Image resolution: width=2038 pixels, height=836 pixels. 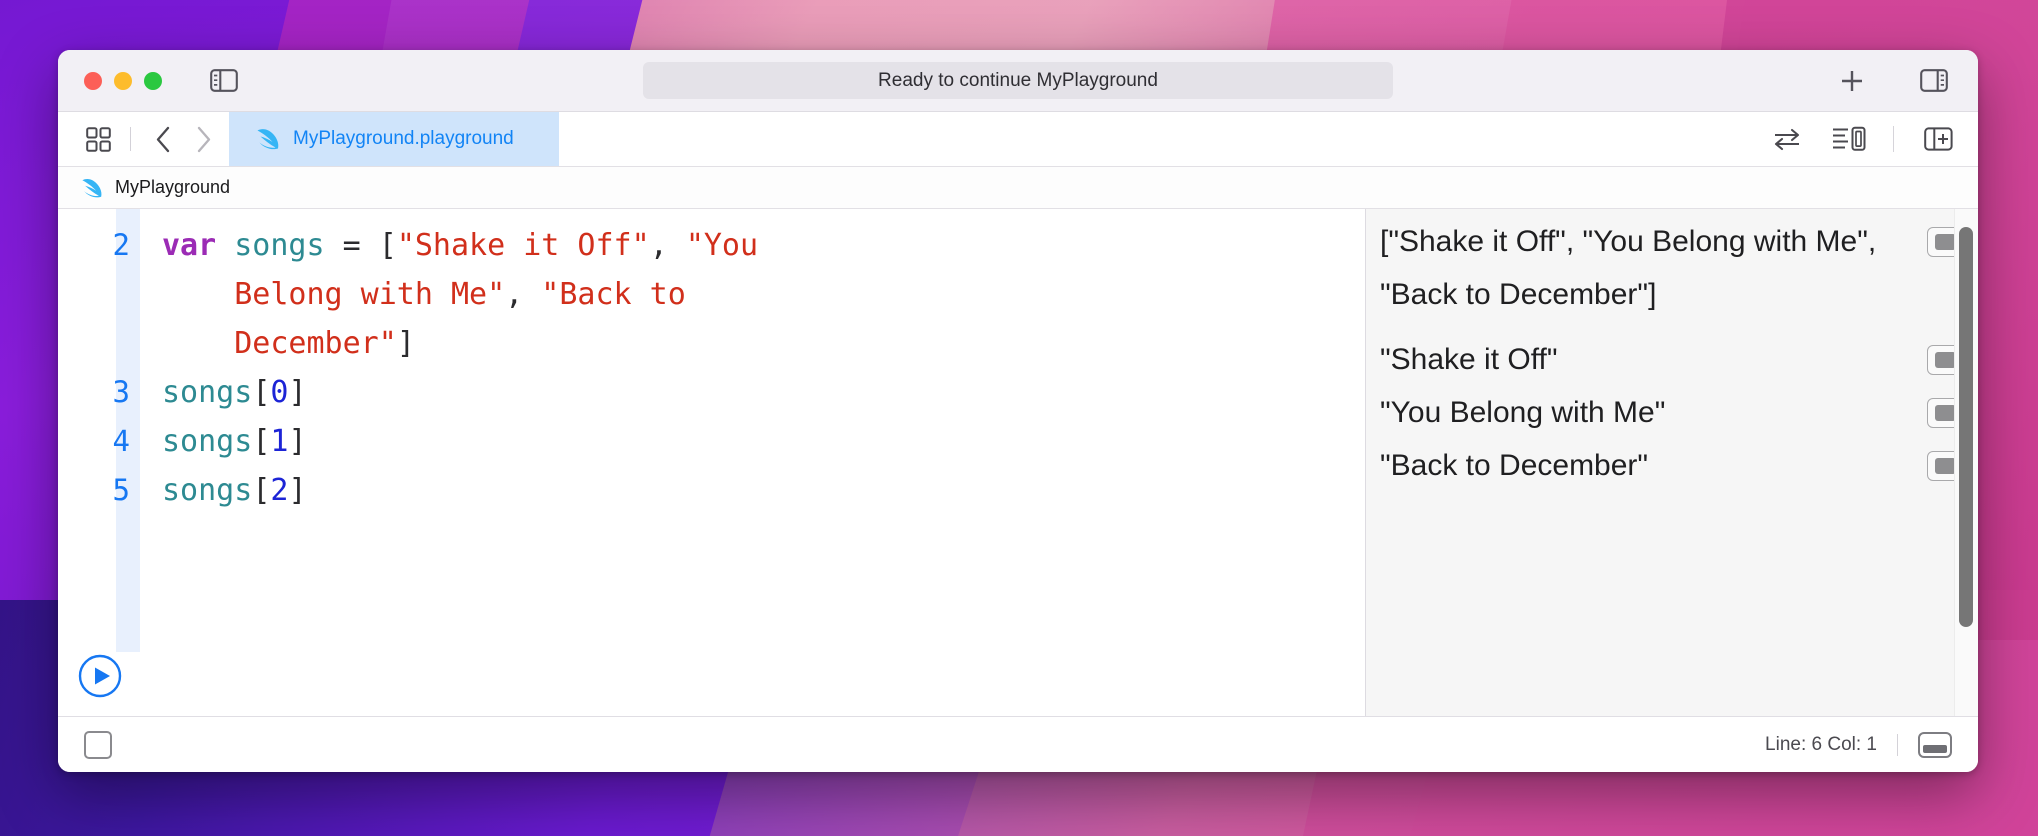 What do you see at coordinates (189, 245) in the screenshot?
I see `code-token: var` at bounding box center [189, 245].